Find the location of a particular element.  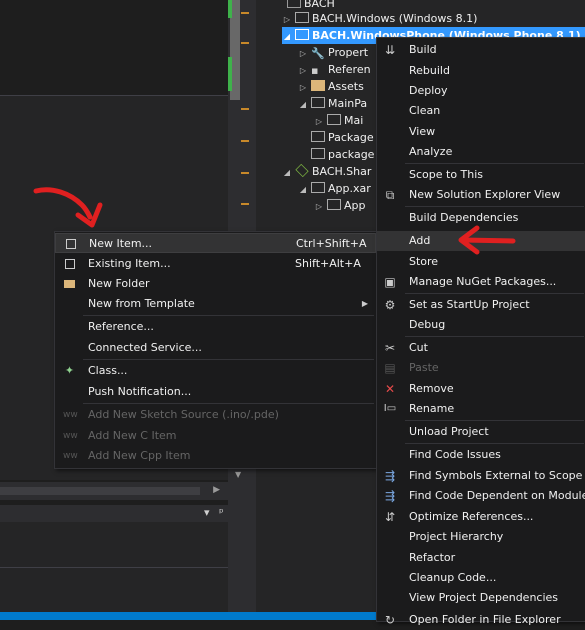

tree-item: ◢ MainPa is located at coordinates (332, 103).